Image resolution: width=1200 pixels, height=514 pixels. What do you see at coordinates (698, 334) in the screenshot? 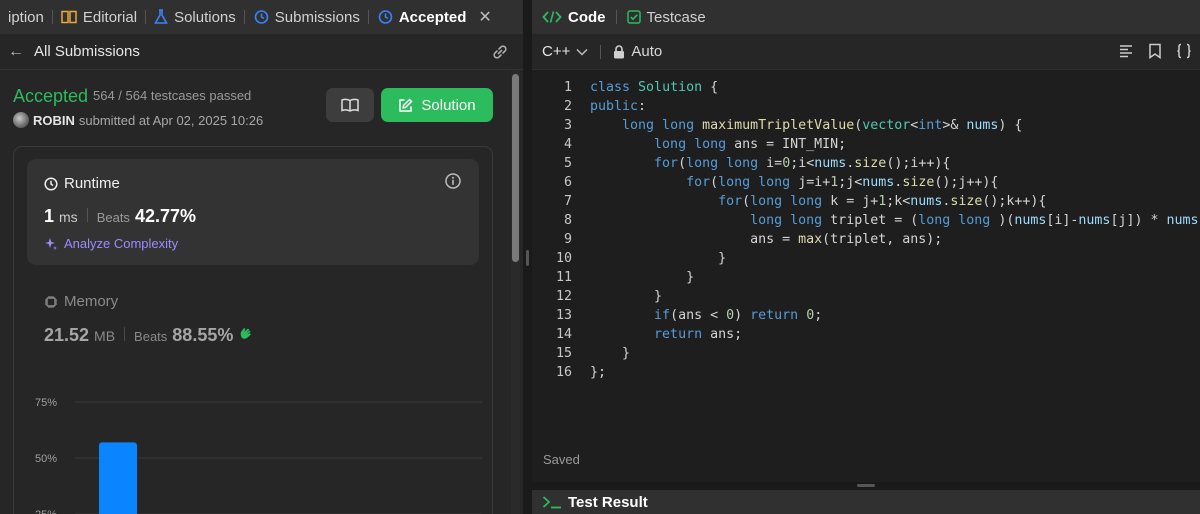
I see `code-text: return ans;` at bounding box center [698, 334].